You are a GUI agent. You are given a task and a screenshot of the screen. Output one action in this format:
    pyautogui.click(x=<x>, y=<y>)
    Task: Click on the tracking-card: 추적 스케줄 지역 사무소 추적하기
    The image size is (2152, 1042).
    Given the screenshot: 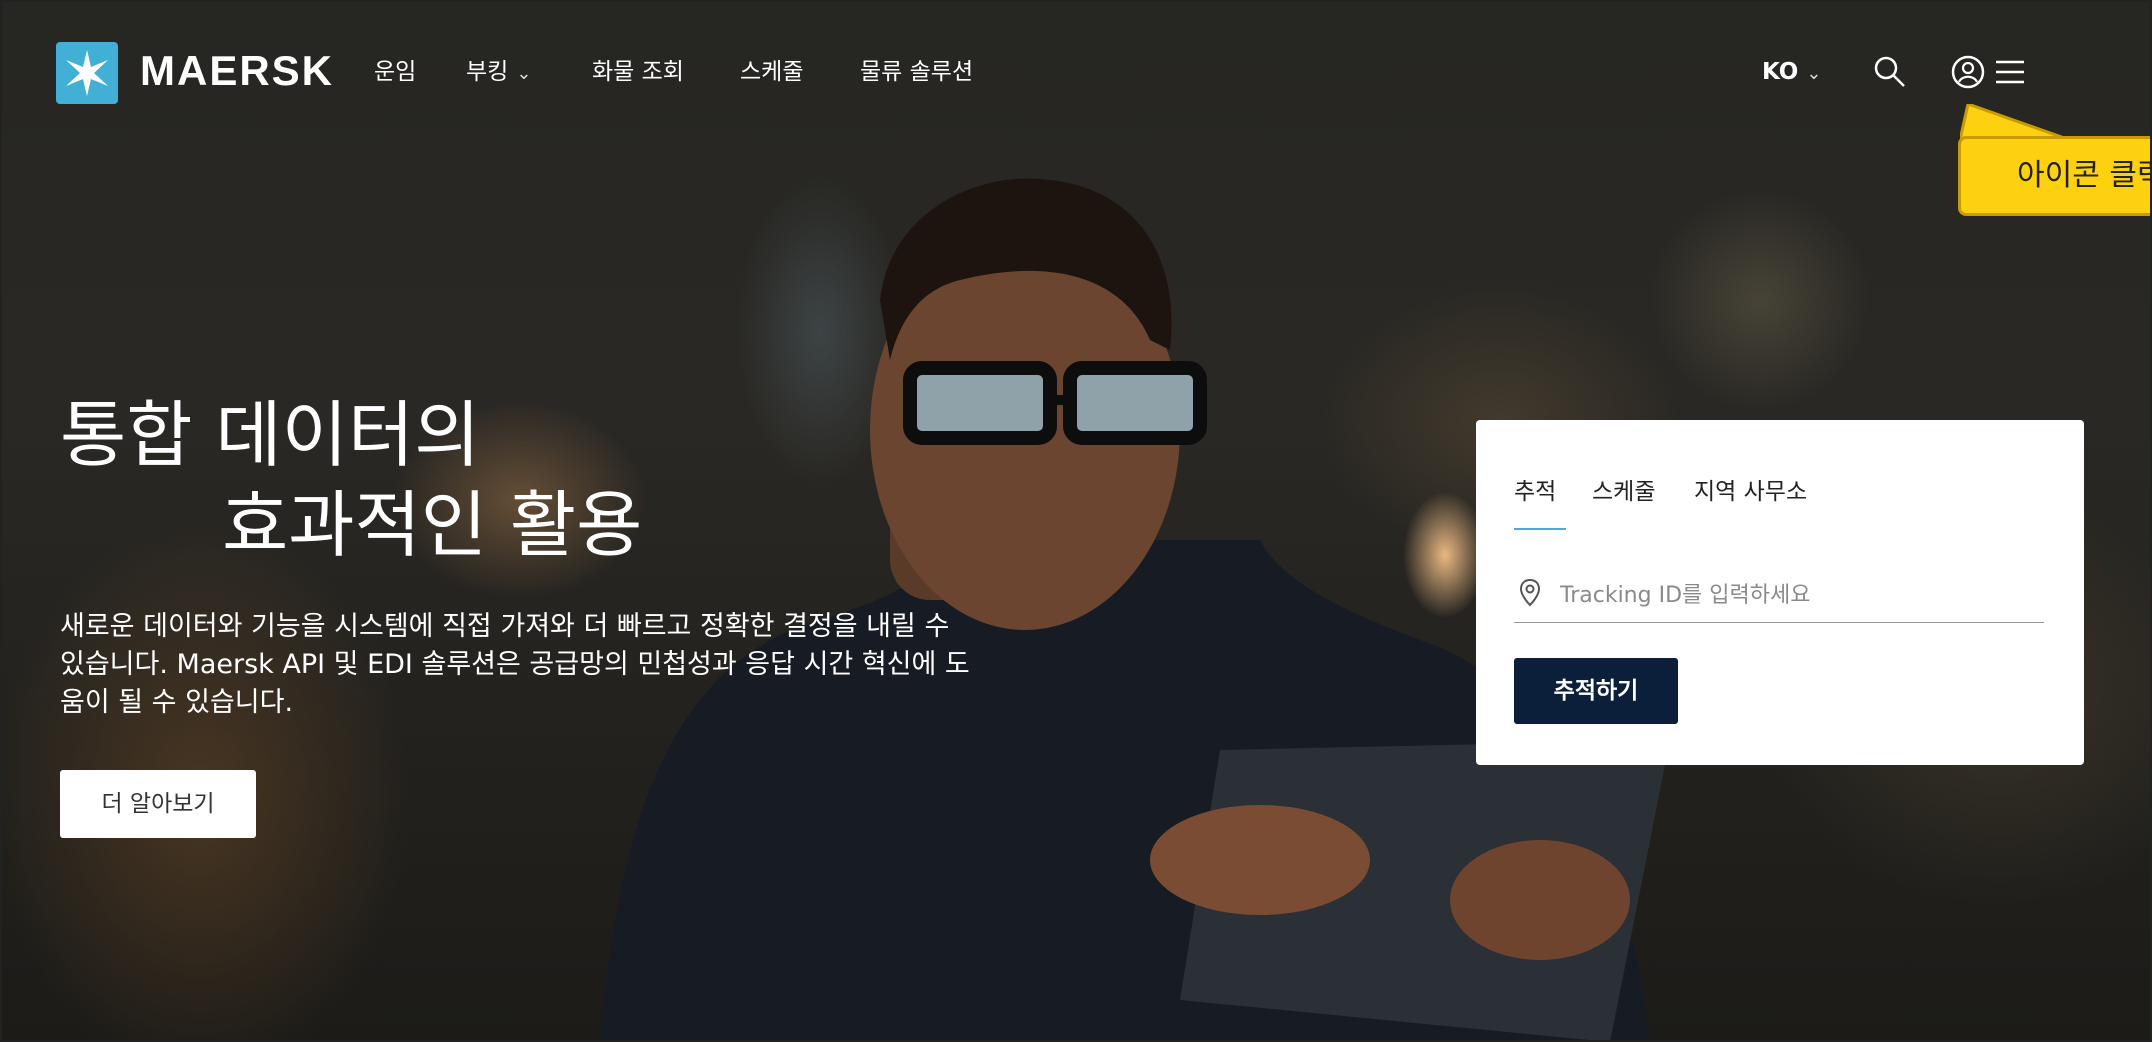 What is the action you would take?
    pyautogui.click(x=1780, y=592)
    